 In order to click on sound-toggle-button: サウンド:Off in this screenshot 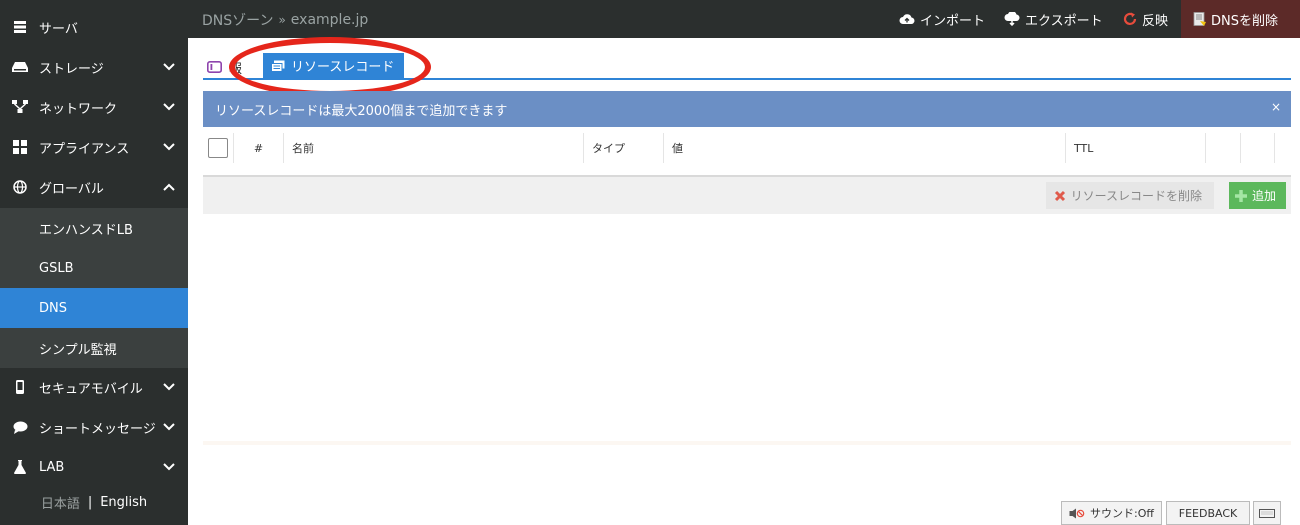, I will do `click(1111, 513)`.